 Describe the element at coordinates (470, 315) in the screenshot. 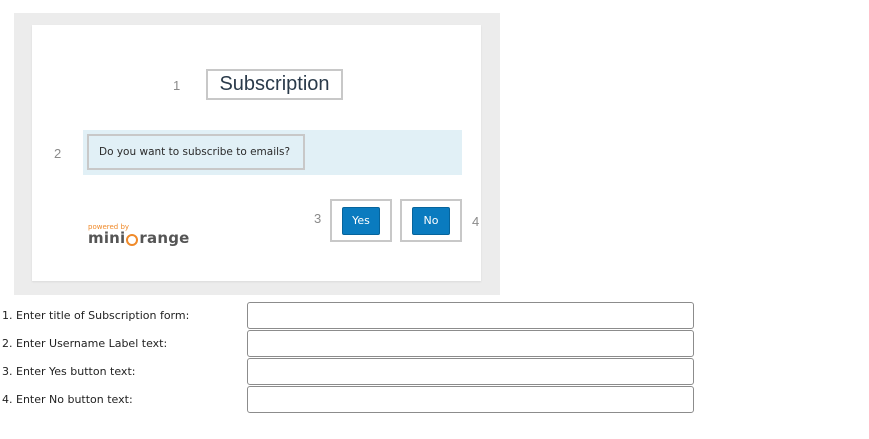

I see `title-input` at that location.